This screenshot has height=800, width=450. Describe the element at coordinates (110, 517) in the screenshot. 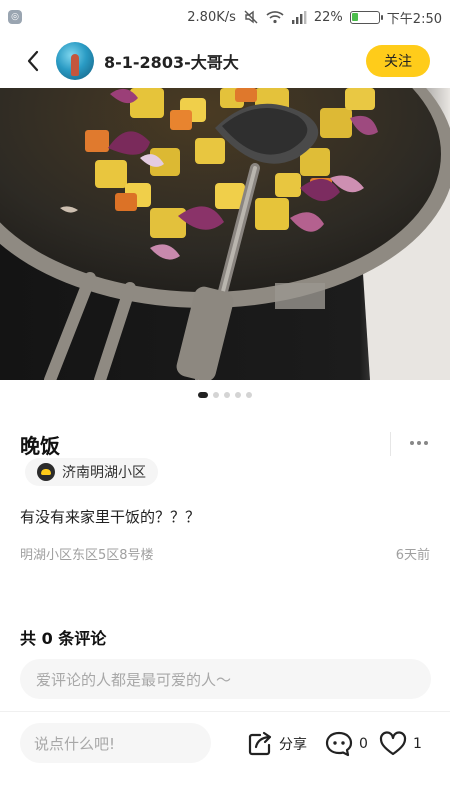

I see `post-body: 有没有来家里干饭的？？？` at that location.